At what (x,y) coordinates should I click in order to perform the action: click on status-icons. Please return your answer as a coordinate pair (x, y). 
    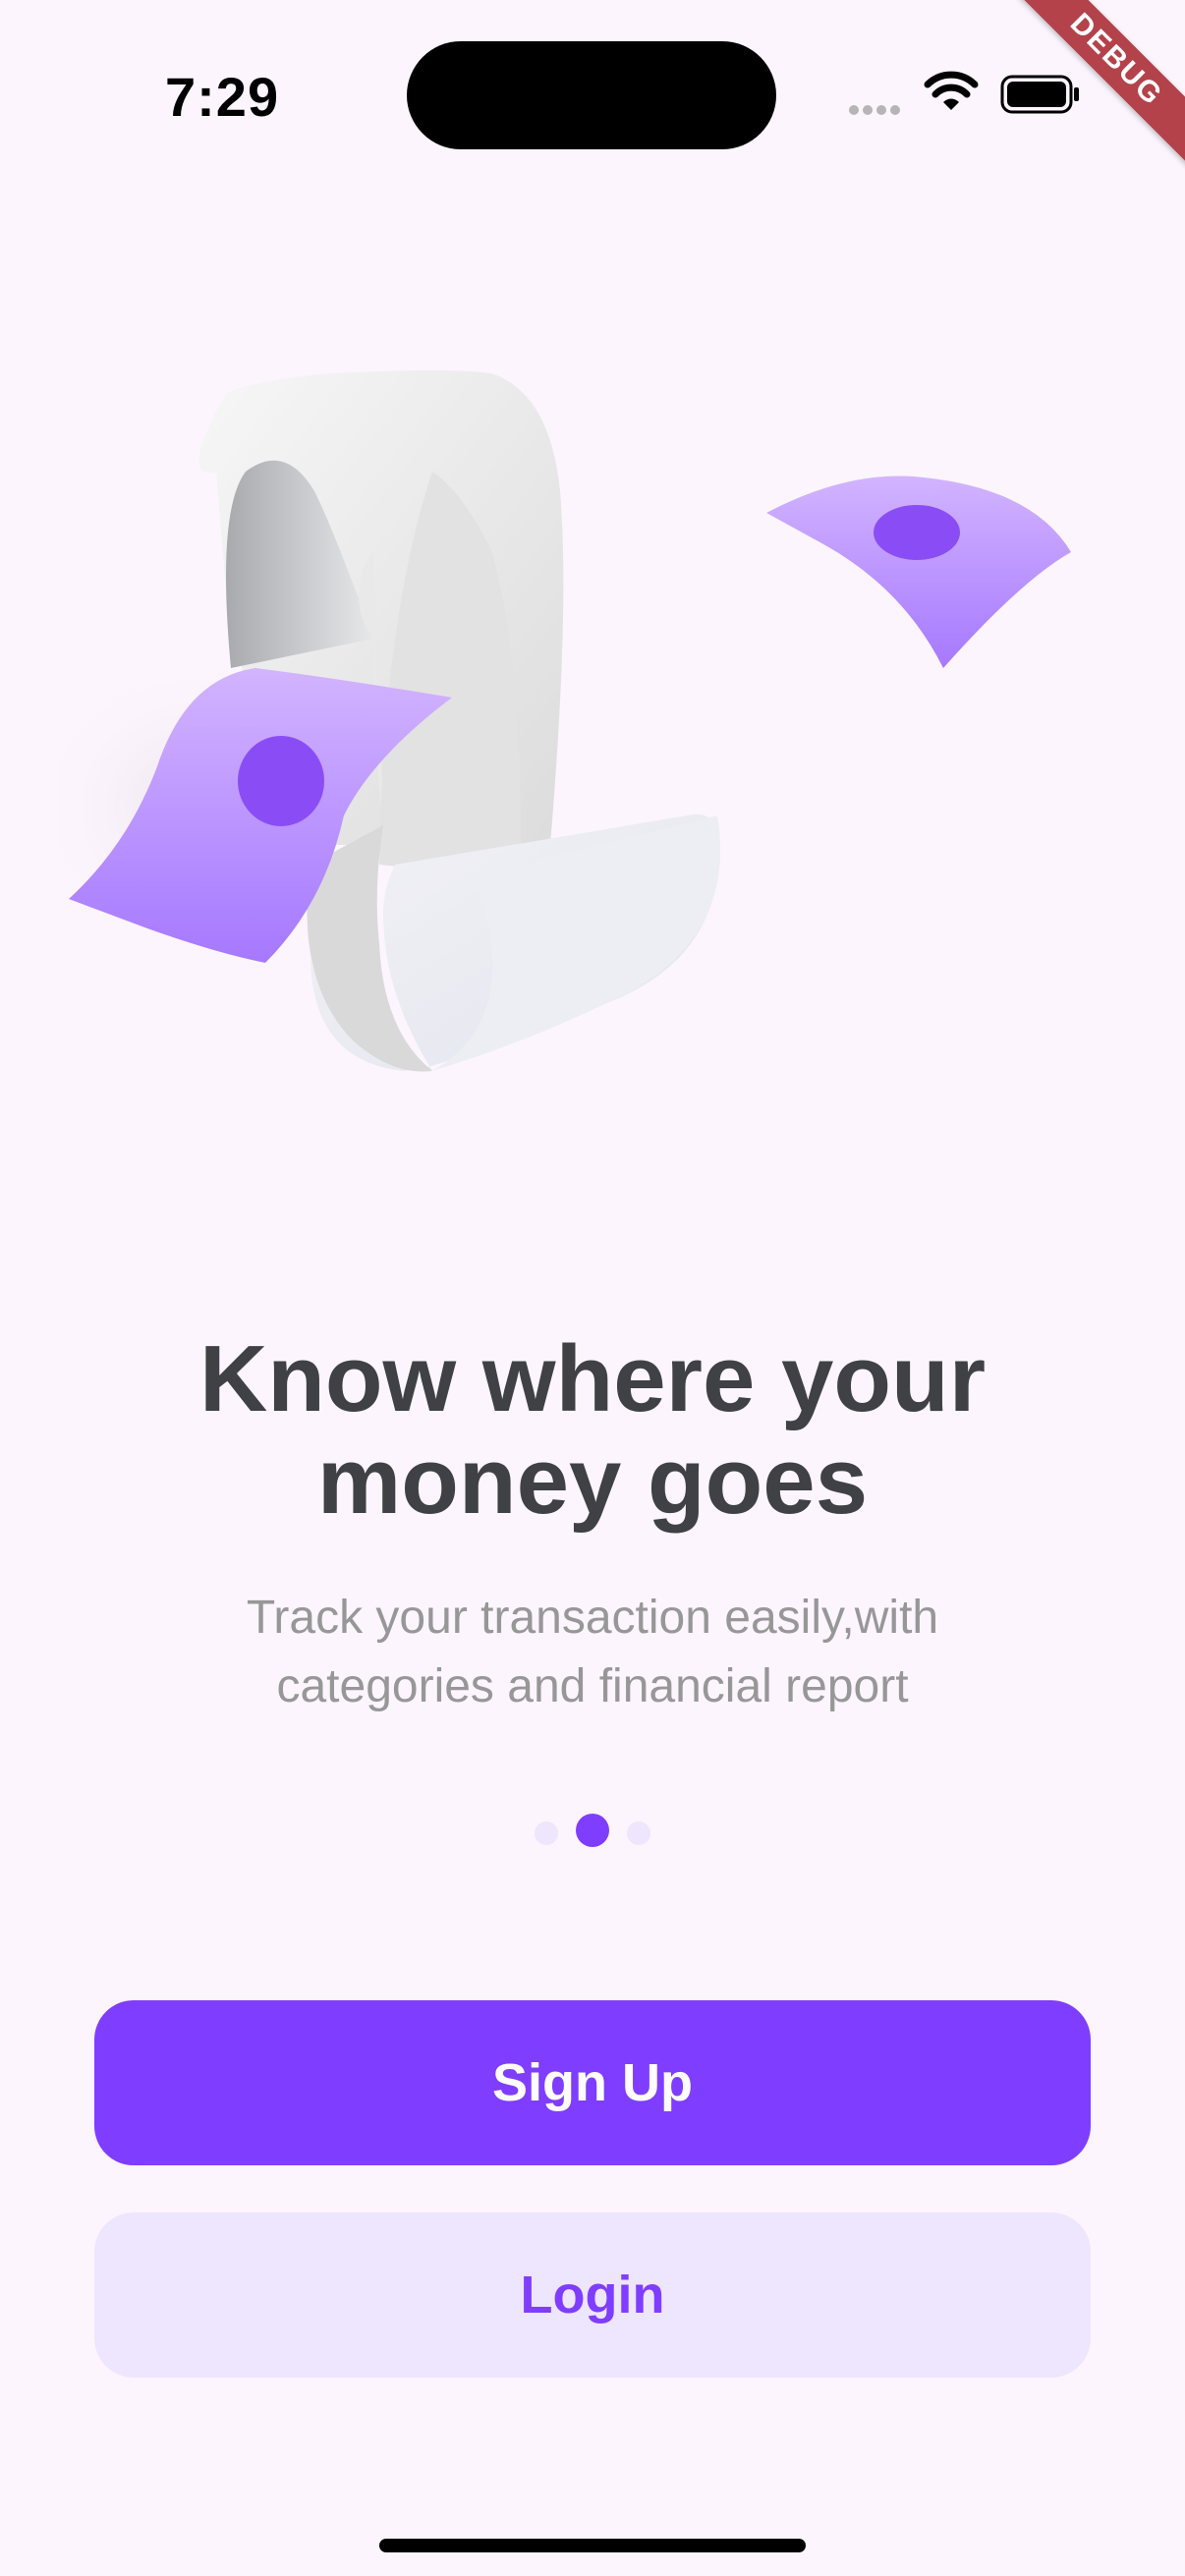
    Looking at the image, I should click on (963, 93).